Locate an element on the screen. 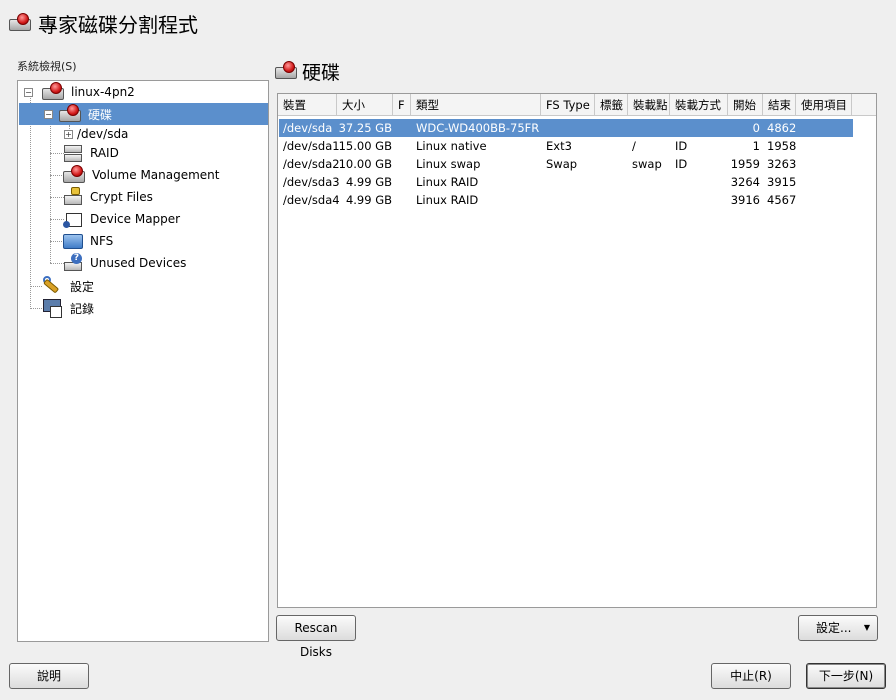 This screenshot has height=700, width=896. table-row: /dev/sda4 4.99 GB Linux RAID 3916 4567 is located at coordinates (566, 200).